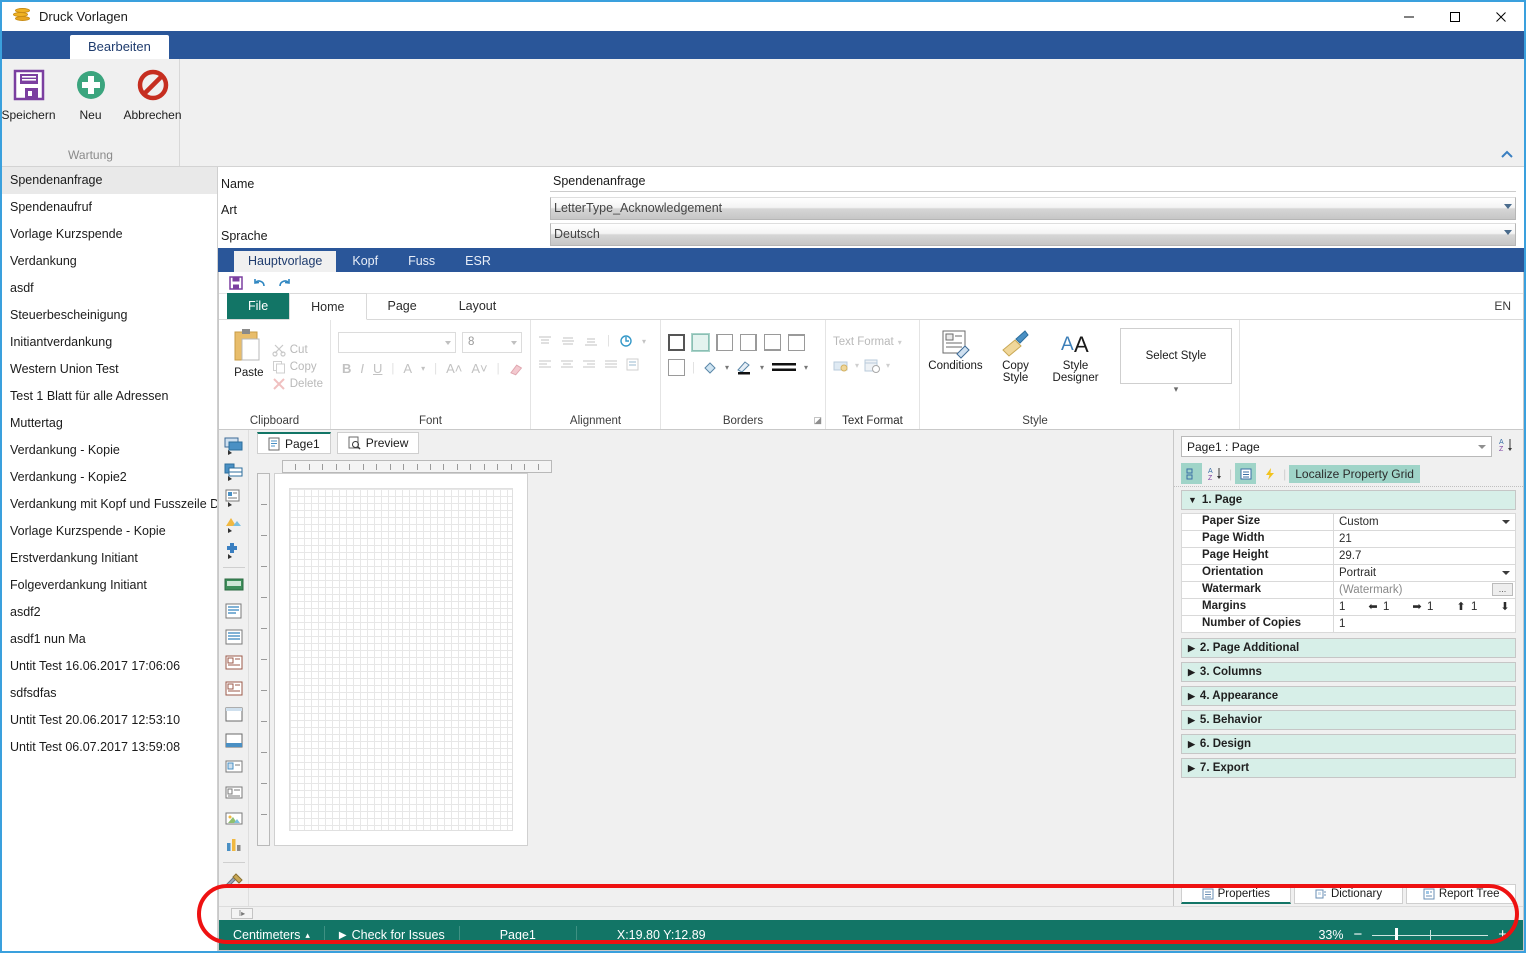  I want to click on font-family-input, so click(397, 342).